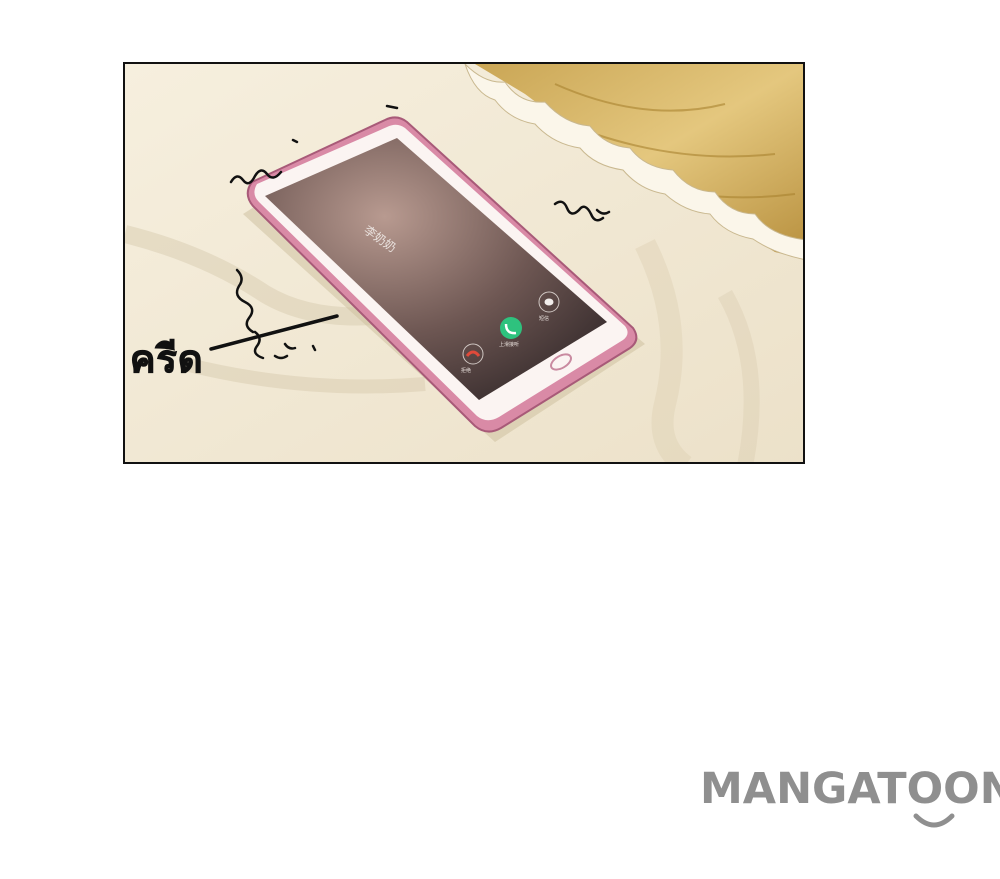  What do you see at coordinates (544, 318) in the screenshot?
I see `message-label: 短信` at bounding box center [544, 318].